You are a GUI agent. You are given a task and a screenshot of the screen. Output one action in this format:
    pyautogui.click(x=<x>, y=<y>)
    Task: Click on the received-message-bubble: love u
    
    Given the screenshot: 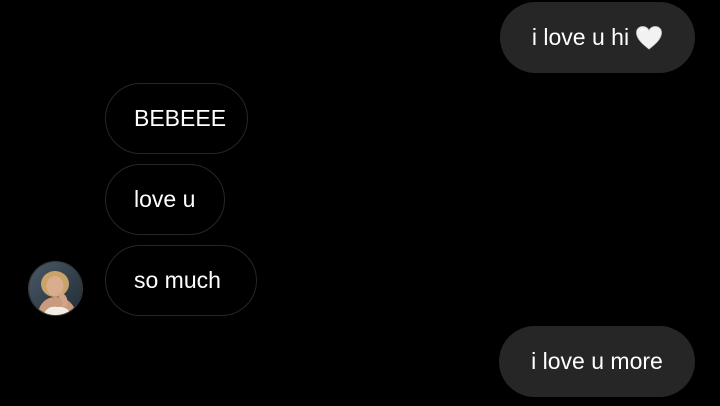 What is the action you would take?
    pyautogui.click(x=165, y=199)
    